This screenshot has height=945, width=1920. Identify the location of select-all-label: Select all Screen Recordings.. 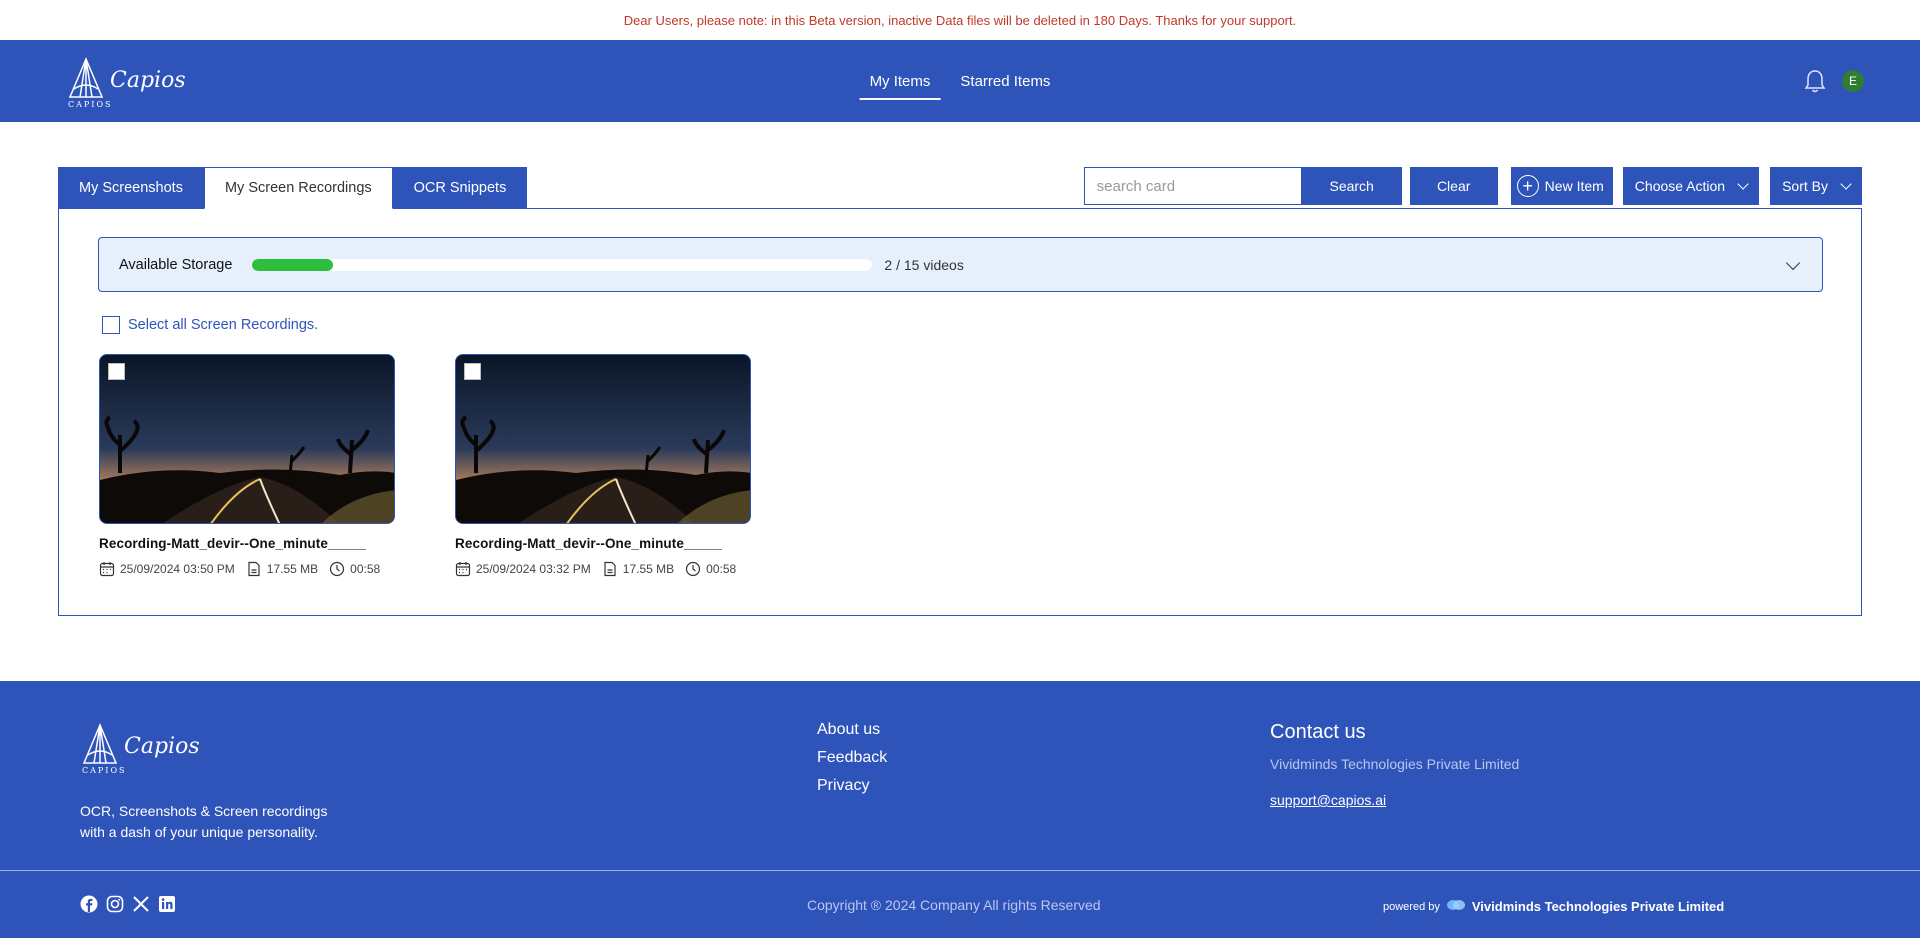
(223, 325).